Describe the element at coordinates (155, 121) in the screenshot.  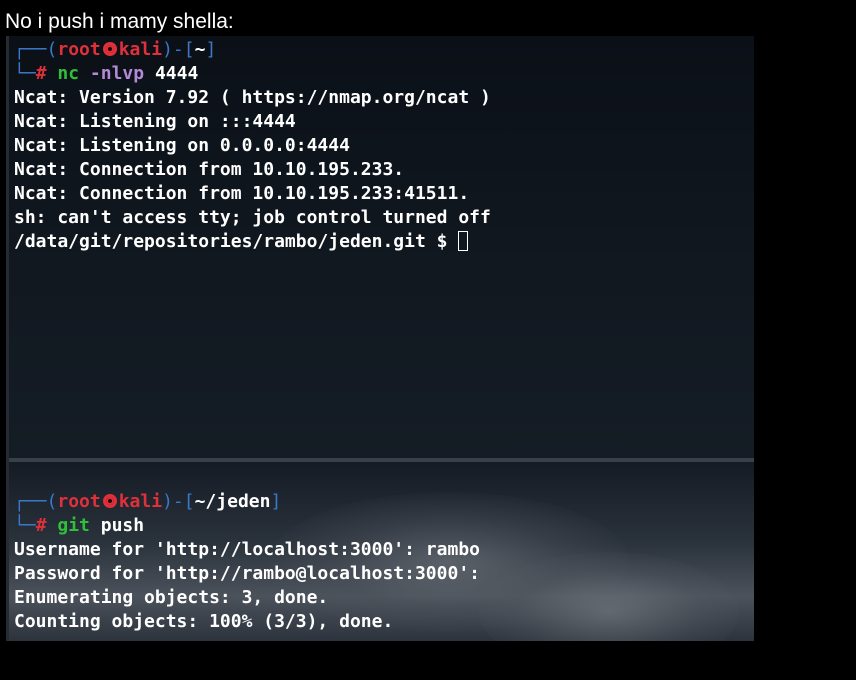
I see `output-line: Ncat: Listening on :::4444` at that location.